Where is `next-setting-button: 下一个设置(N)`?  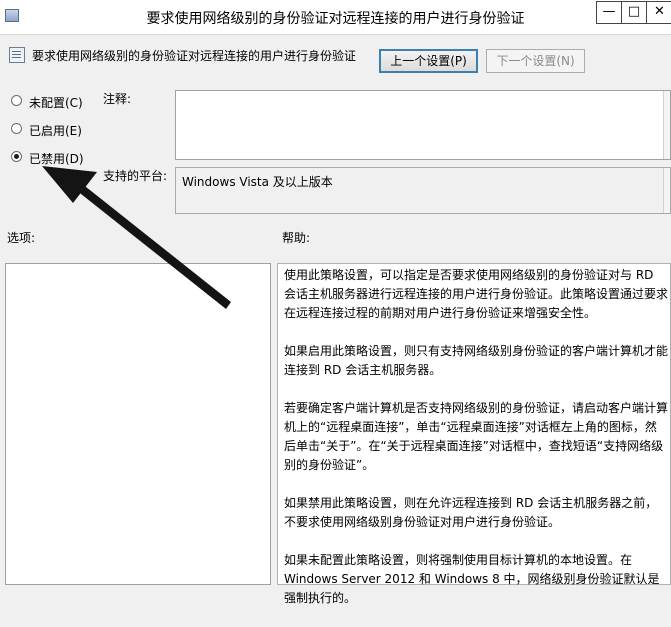 next-setting-button: 下一个设置(N) is located at coordinates (535, 61).